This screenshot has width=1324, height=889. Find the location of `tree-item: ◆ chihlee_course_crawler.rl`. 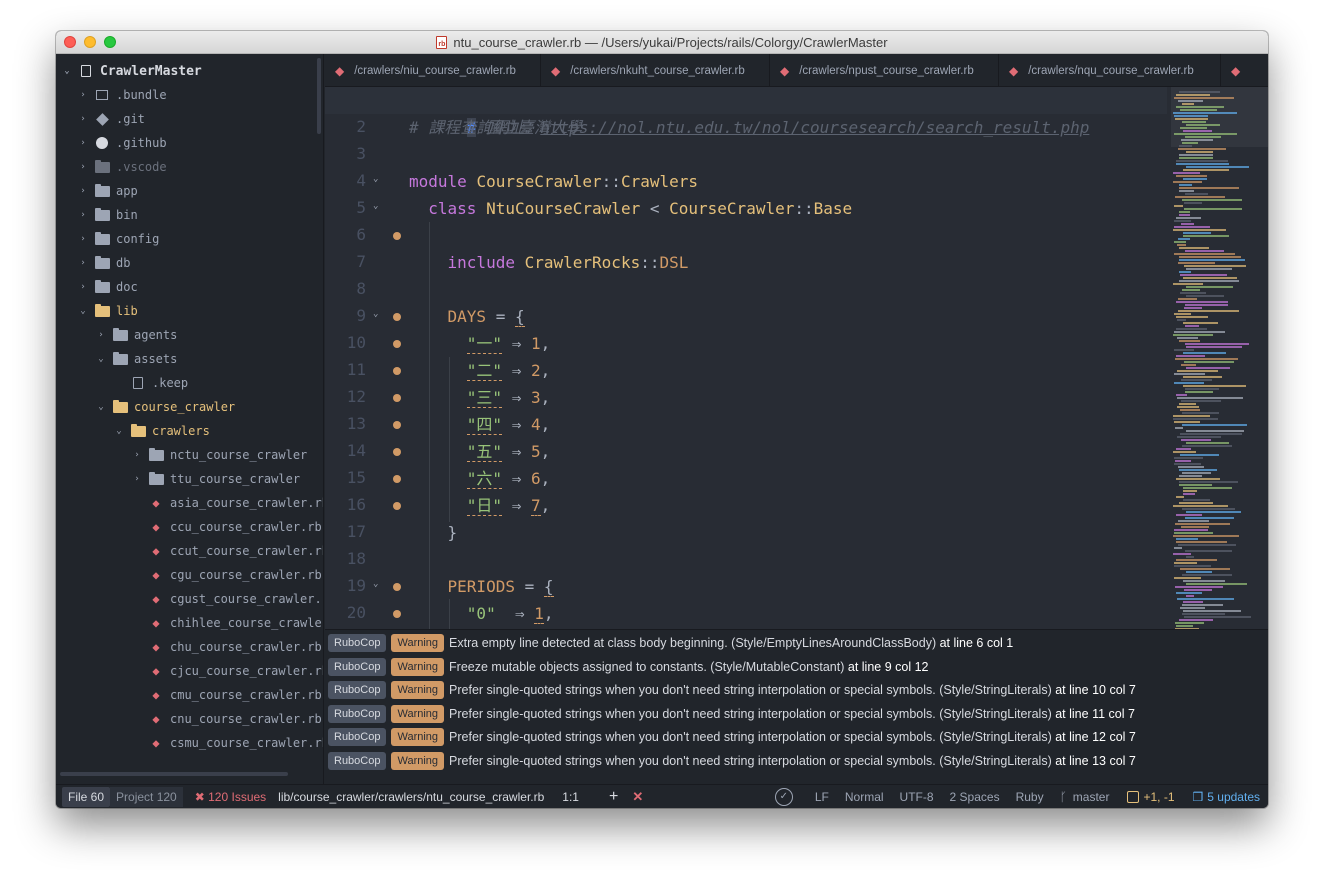

tree-item: ◆ chihlee_course_crawler.rl is located at coordinates (227, 623).